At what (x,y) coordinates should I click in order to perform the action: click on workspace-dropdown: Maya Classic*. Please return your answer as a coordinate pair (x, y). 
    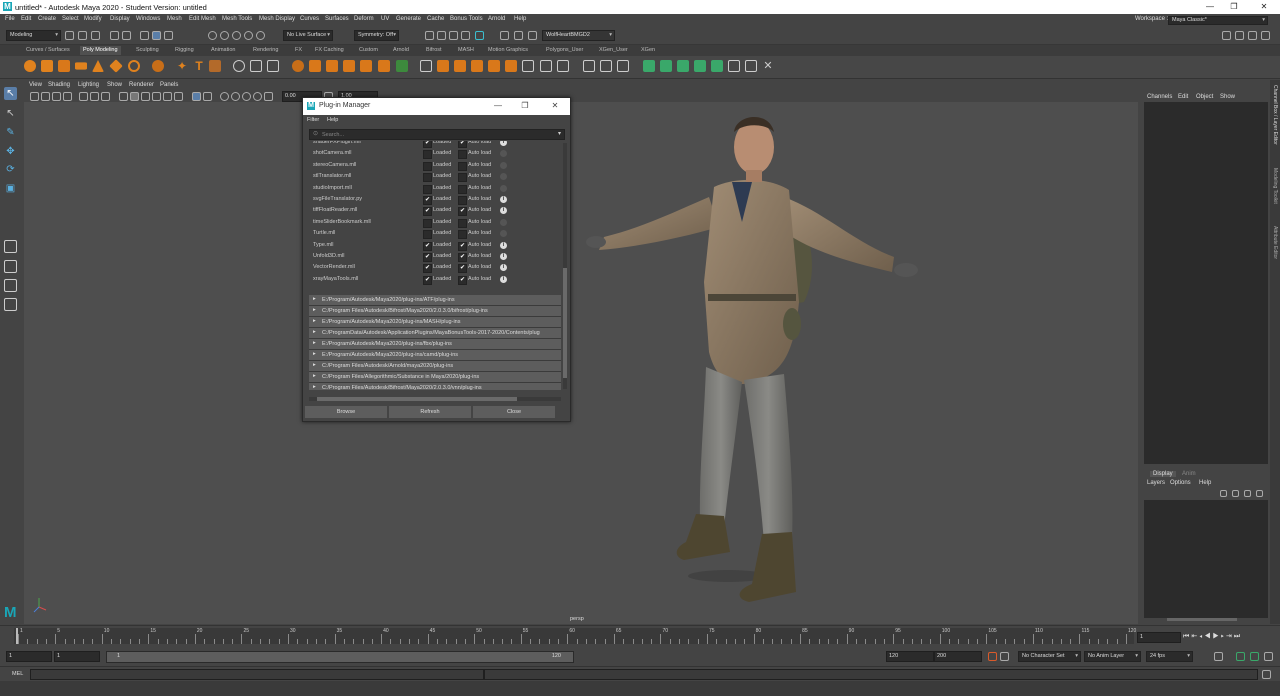
    Looking at the image, I should click on (1218, 20).